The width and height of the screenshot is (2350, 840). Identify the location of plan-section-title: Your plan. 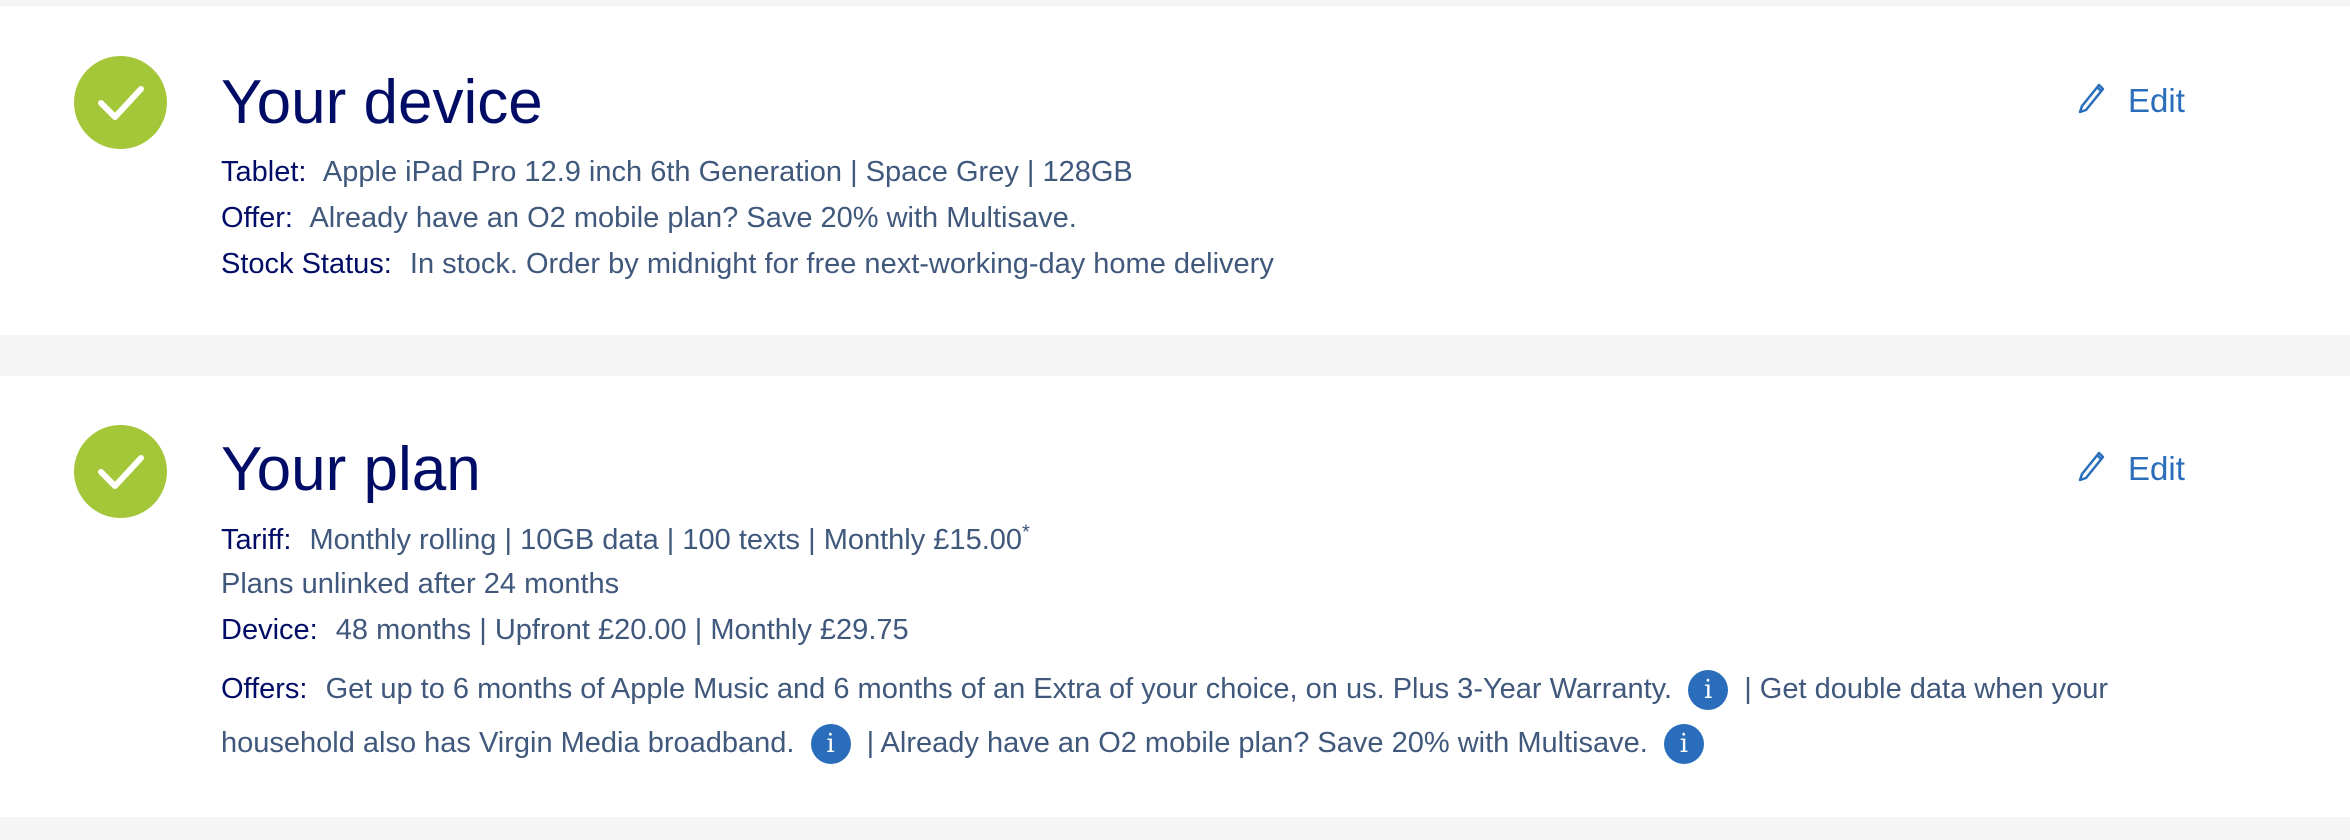
(351, 469).